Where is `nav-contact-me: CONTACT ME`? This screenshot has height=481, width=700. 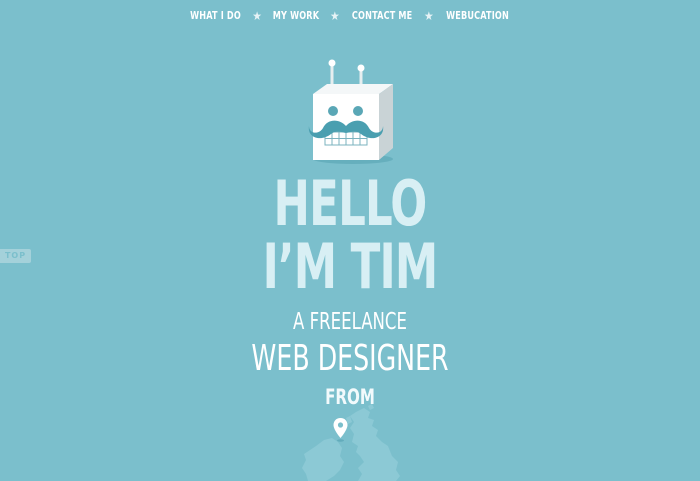
nav-contact-me: CONTACT ME is located at coordinates (382, 16).